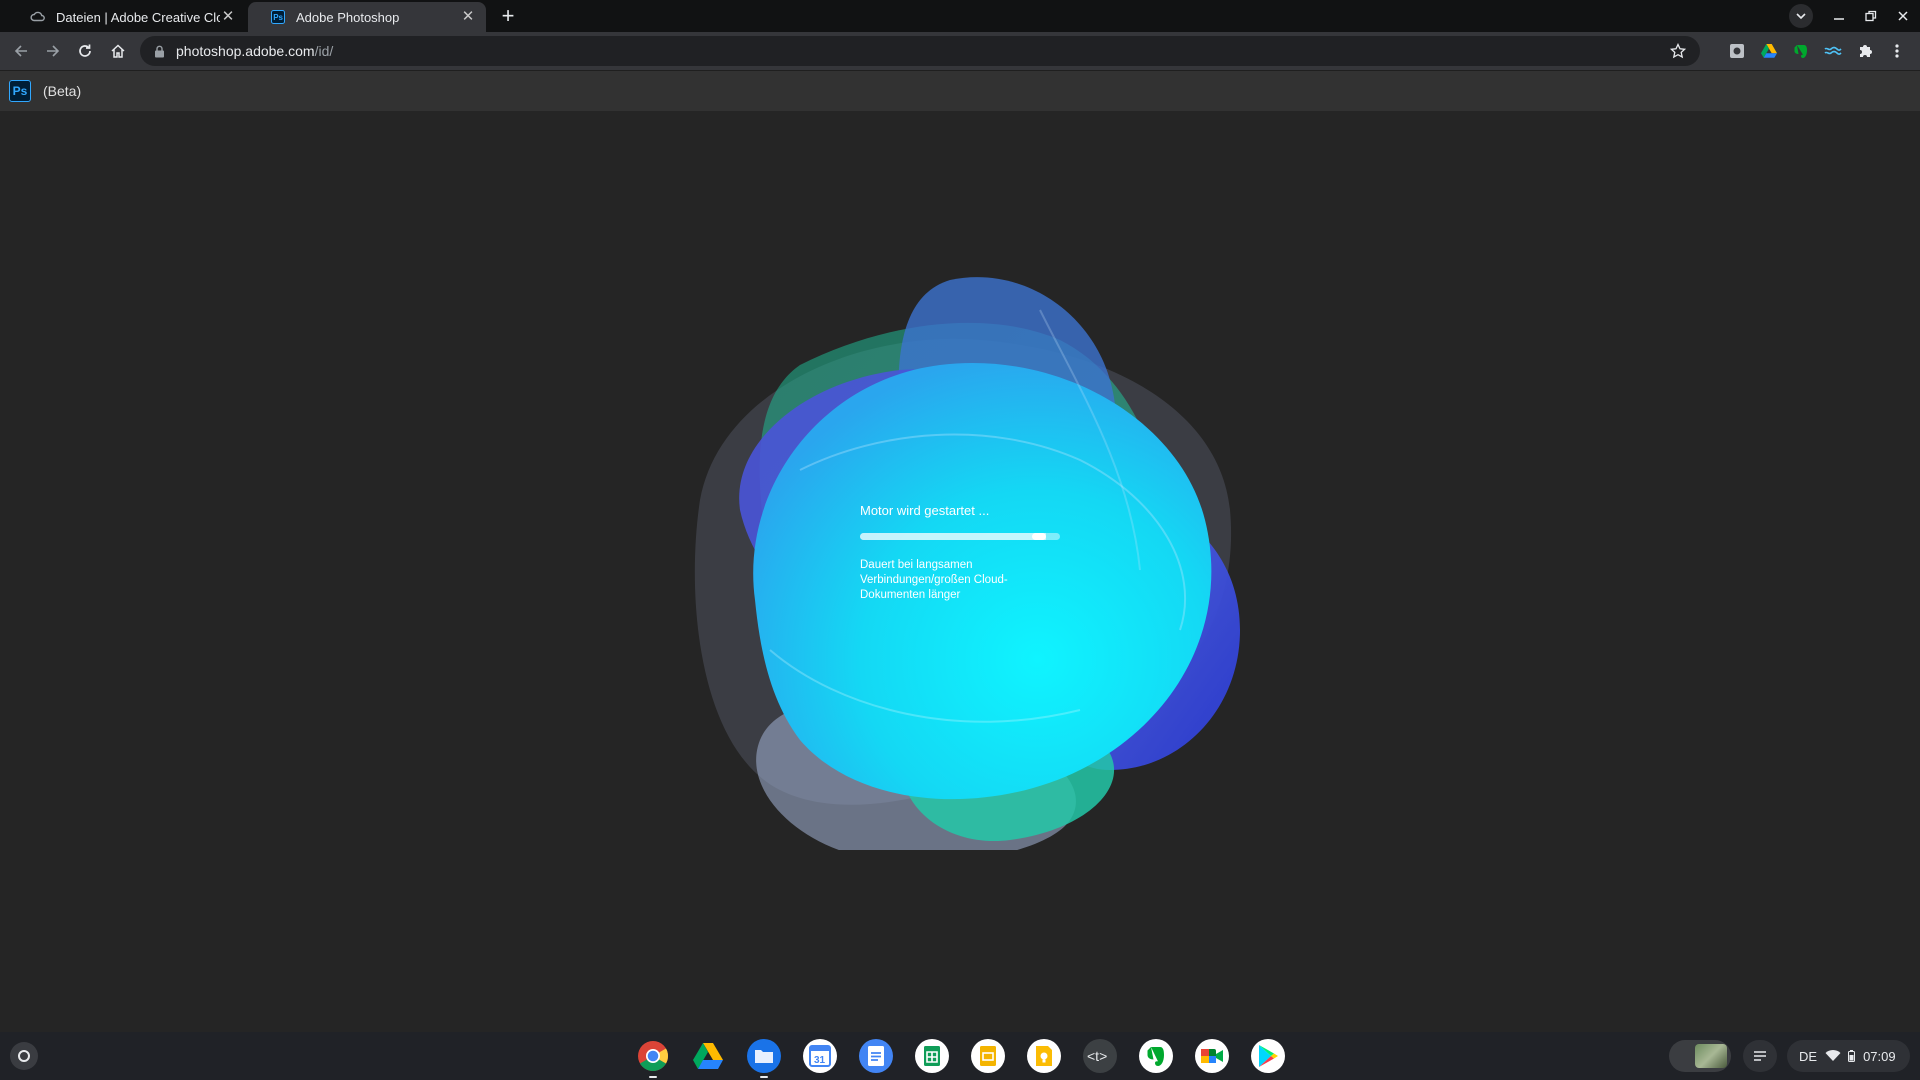  What do you see at coordinates (1833, 1055) in the screenshot?
I see `wifi-icon` at bounding box center [1833, 1055].